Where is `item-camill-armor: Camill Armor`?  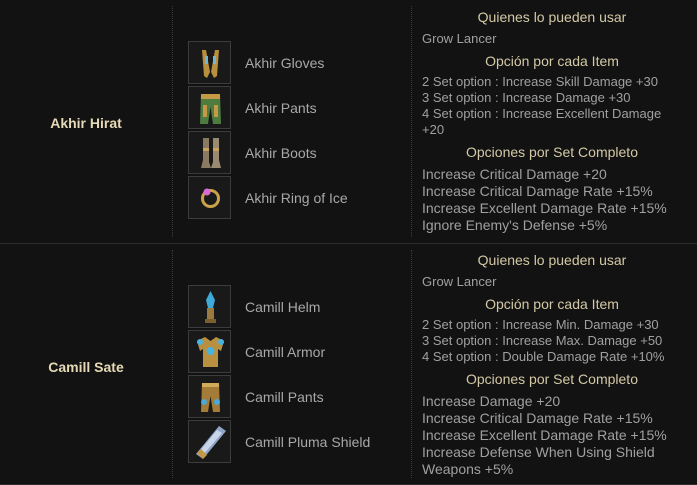 item-camill-armor: Camill Armor is located at coordinates (298, 352).